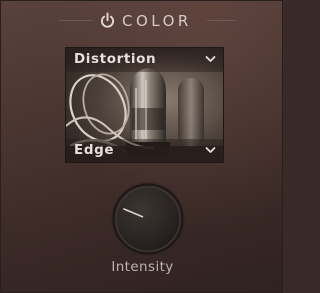 This screenshot has width=320, height=293. I want to click on power-icon, so click(107, 20).